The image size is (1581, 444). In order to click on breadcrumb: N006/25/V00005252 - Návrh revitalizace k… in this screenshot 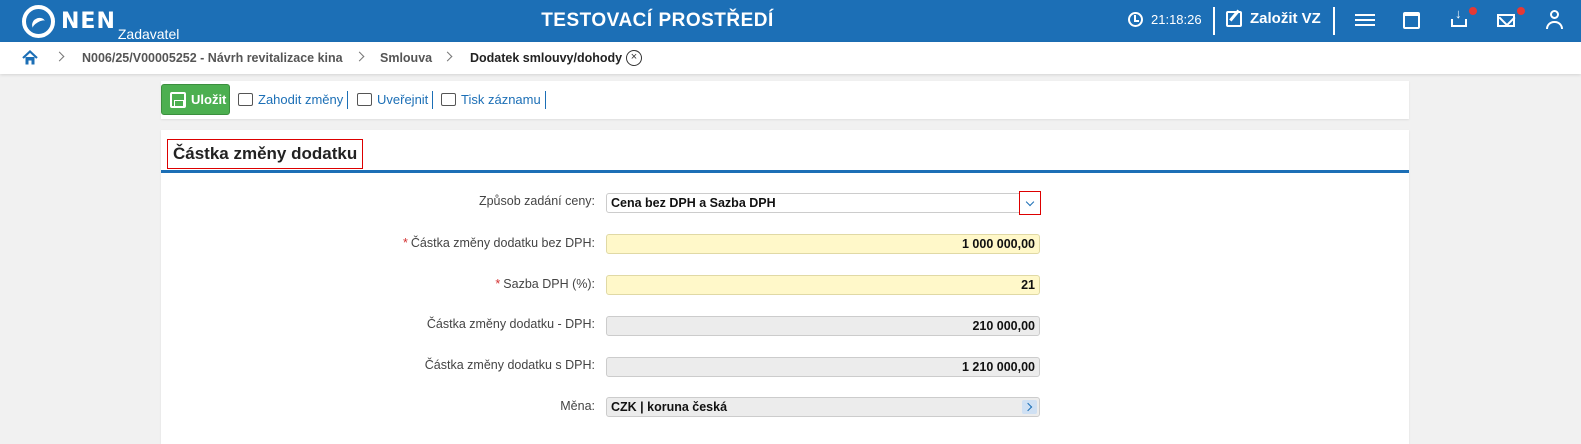, I will do `click(790, 58)`.